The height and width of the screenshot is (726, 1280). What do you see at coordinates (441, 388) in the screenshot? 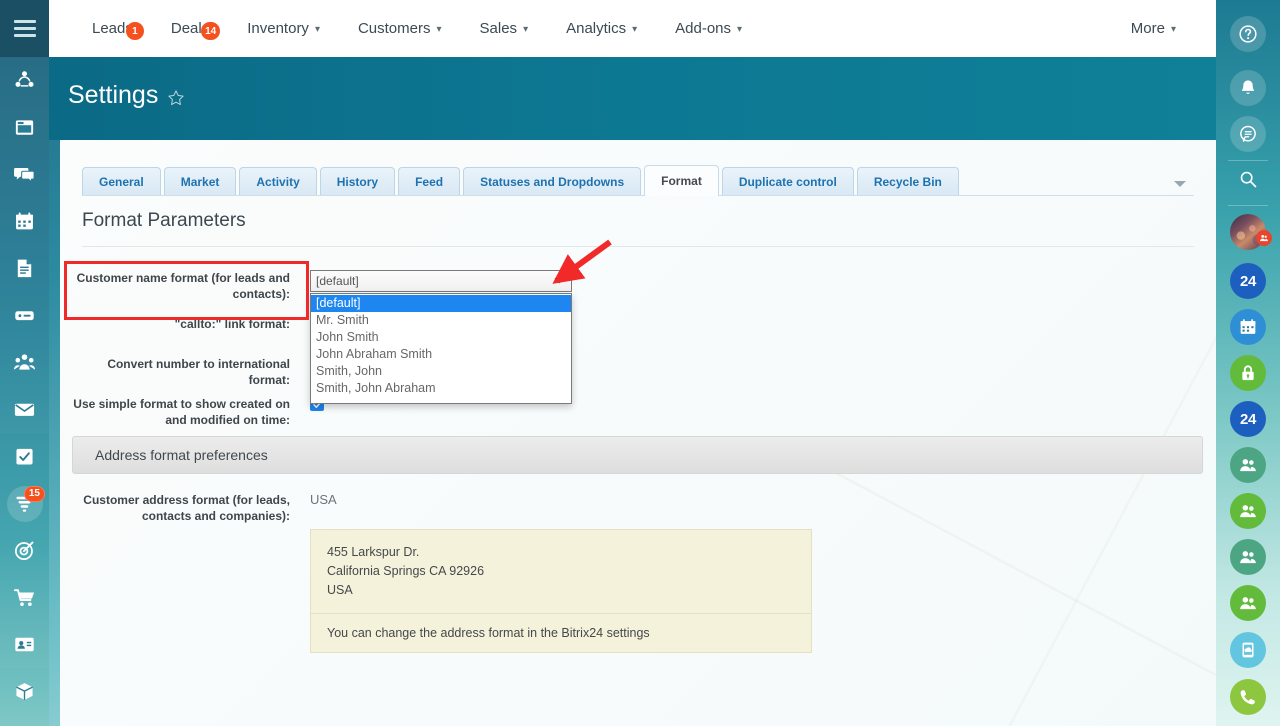
I see `select-option: Smith, John Abraham` at bounding box center [441, 388].